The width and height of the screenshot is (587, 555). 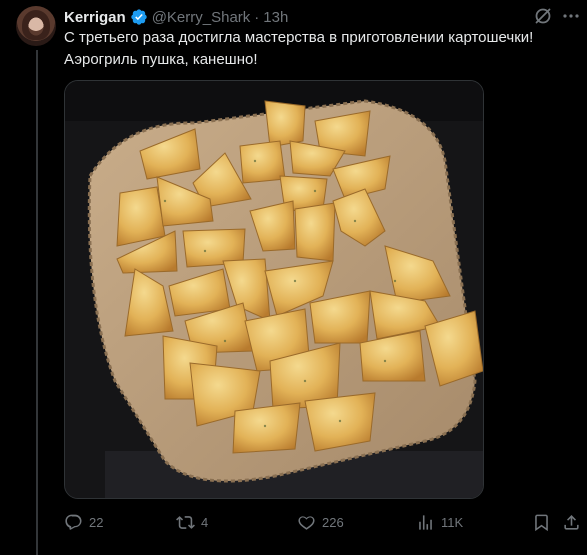 I want to click on heart-icon, so click(x=306, y=522).